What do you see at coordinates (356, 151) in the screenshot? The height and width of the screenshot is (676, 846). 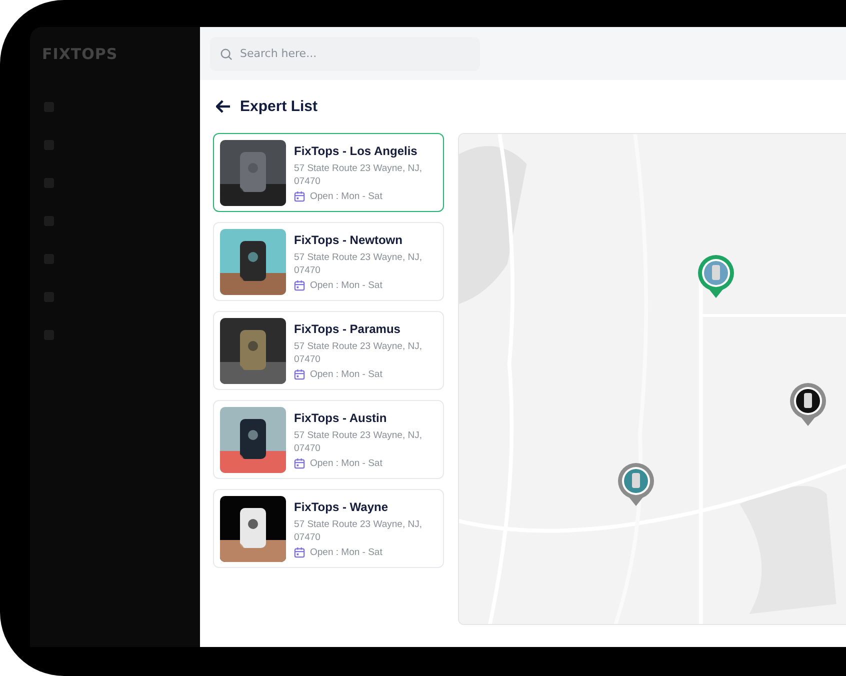 I see `expert-name: FixTops - Los Angelis` at bounding box center [356, 151].